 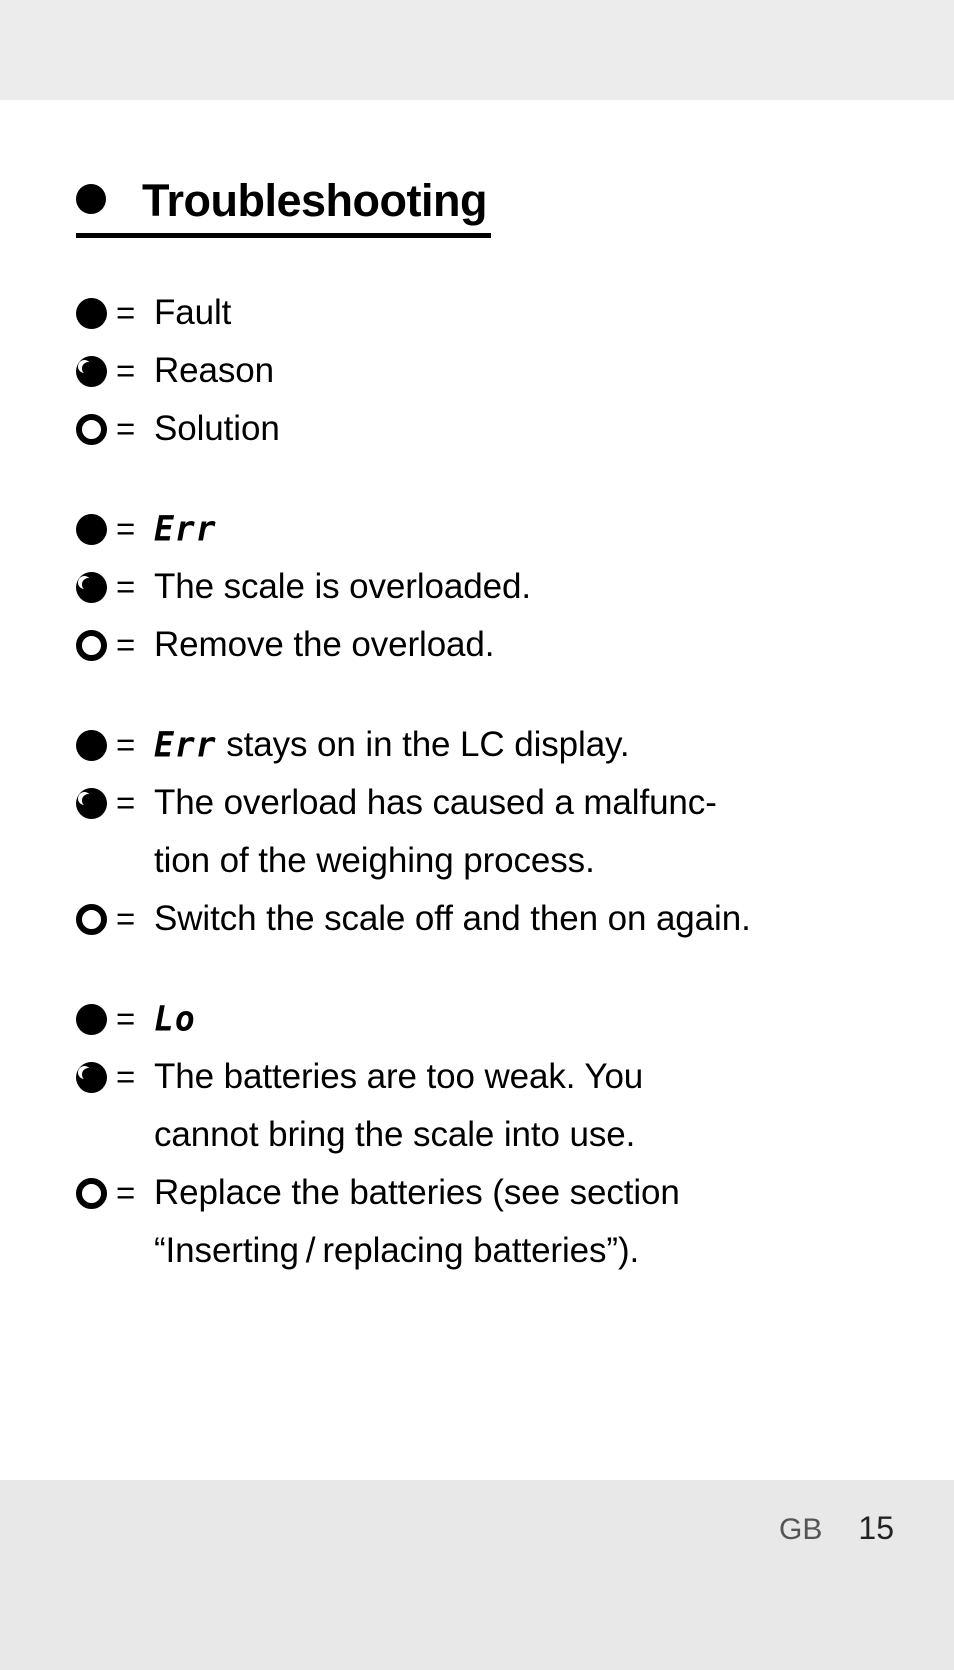 I want to click on case-fault-row: = Err, so click(x=485, y=529).